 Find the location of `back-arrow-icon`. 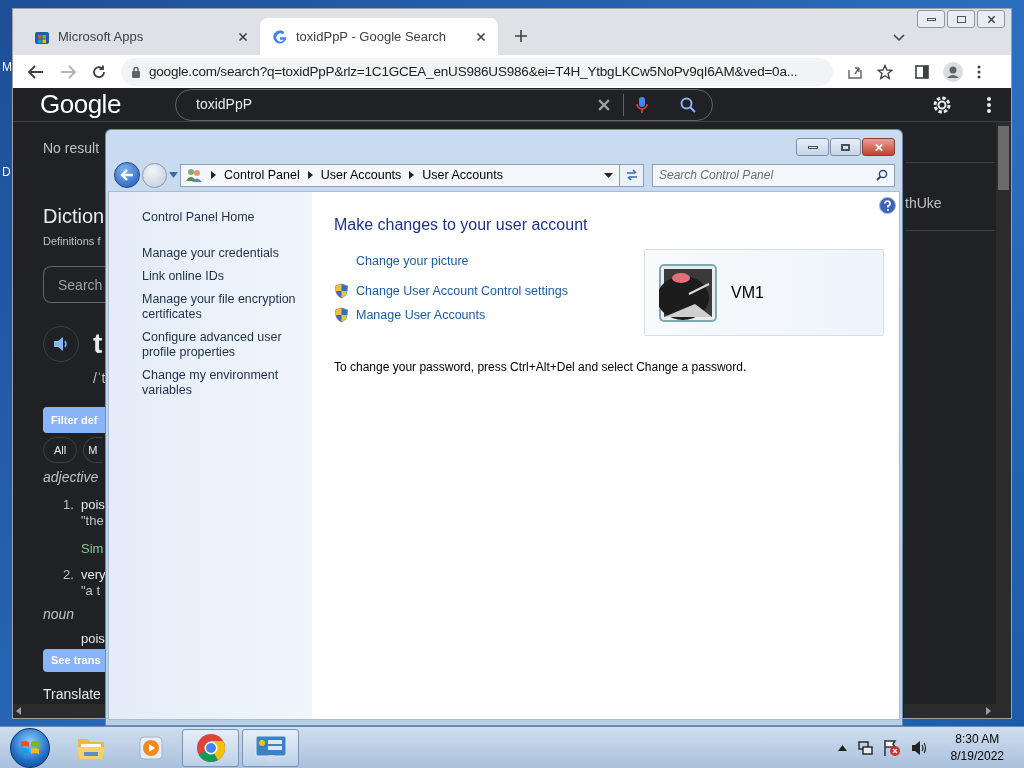

back-arrow-icon is located at coordinates (127, 175).